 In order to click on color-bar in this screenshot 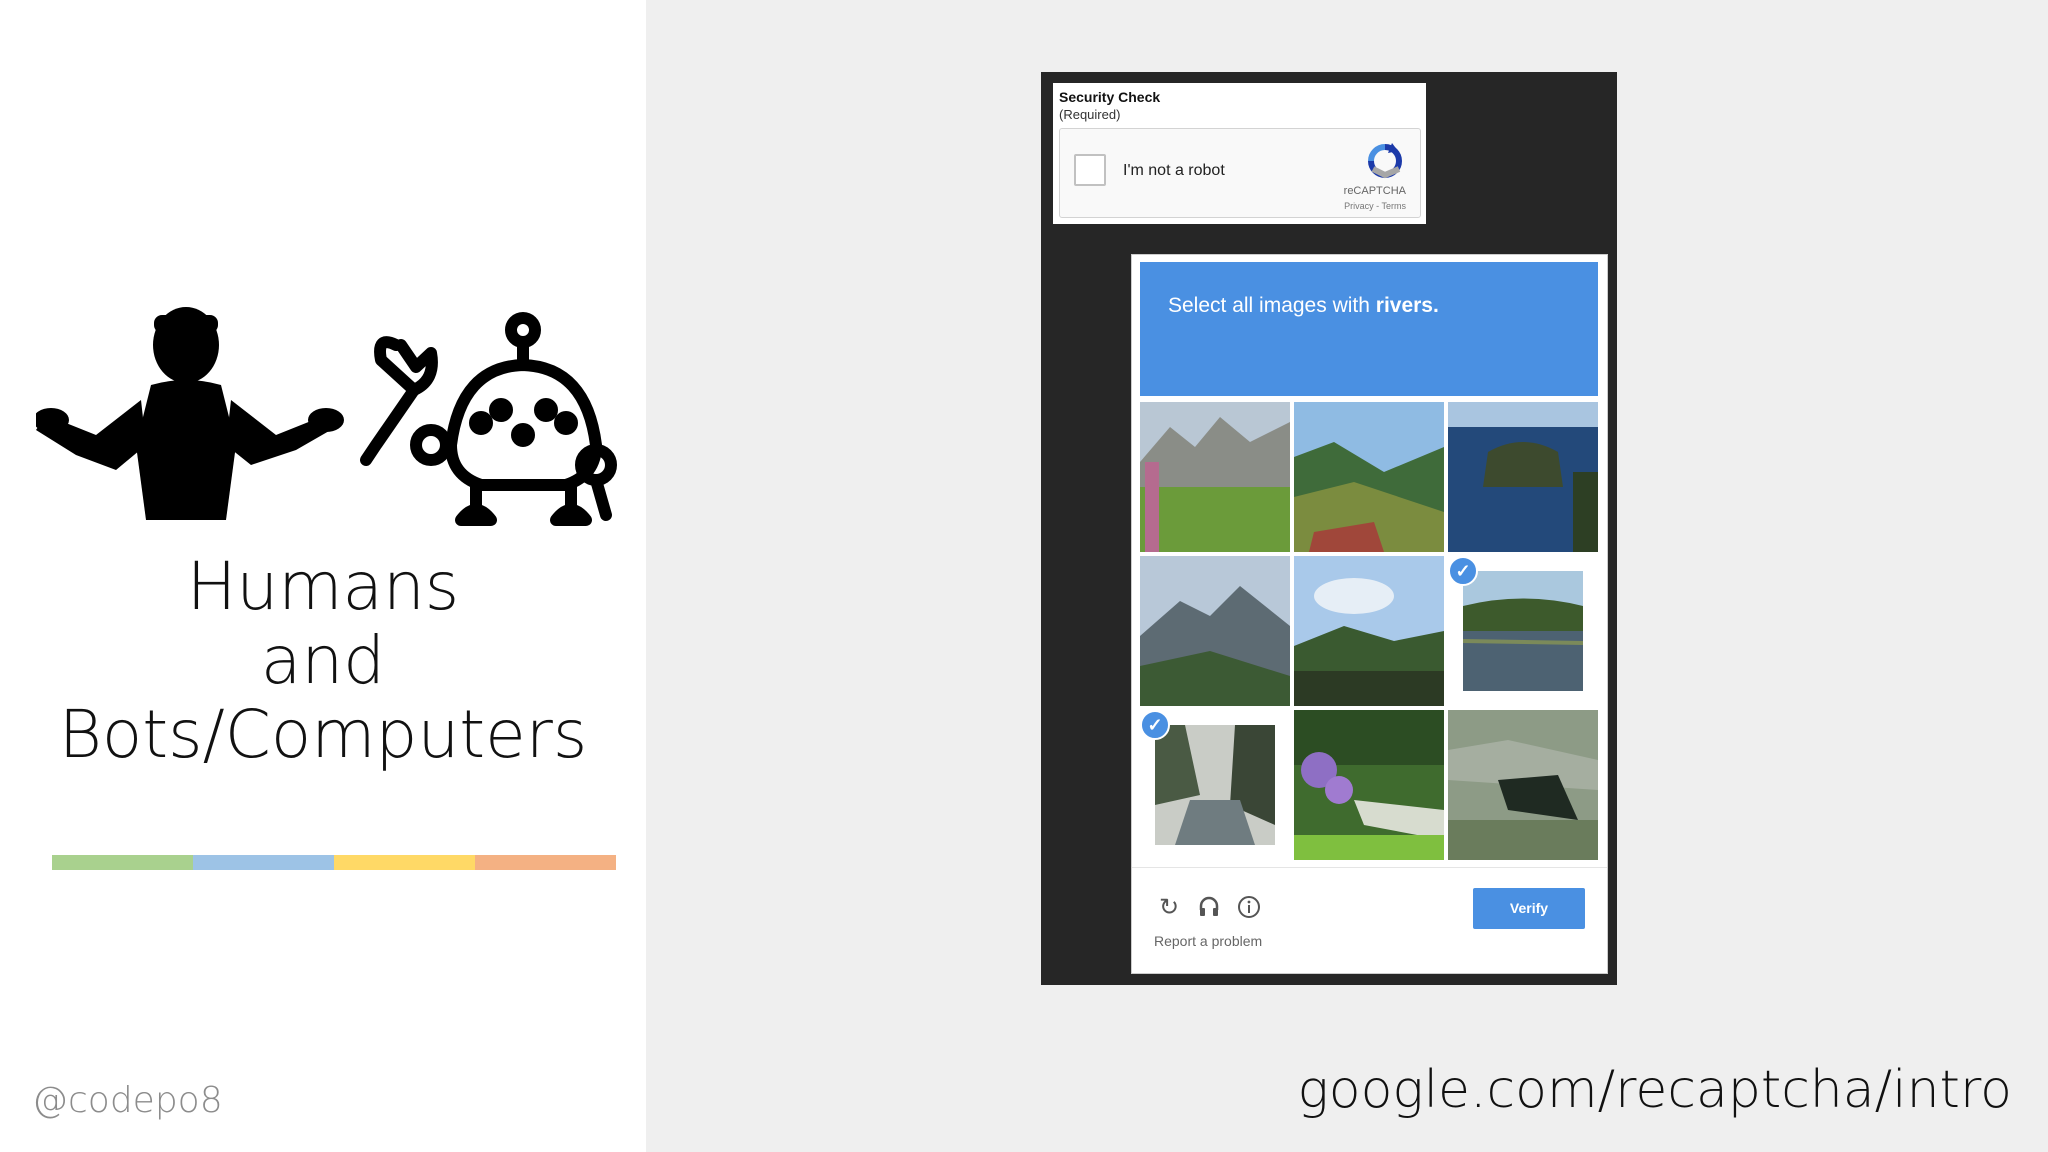, I will do `click(334, 862)`.